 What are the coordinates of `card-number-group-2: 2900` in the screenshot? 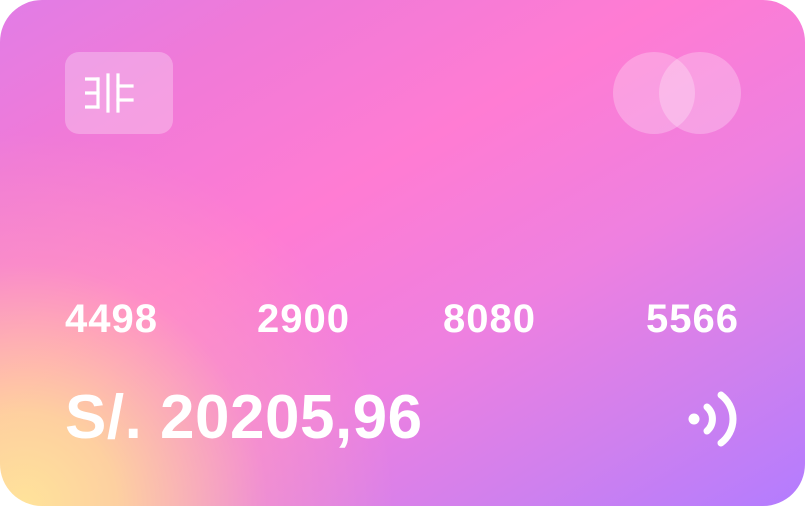 It's located at (303, 319).